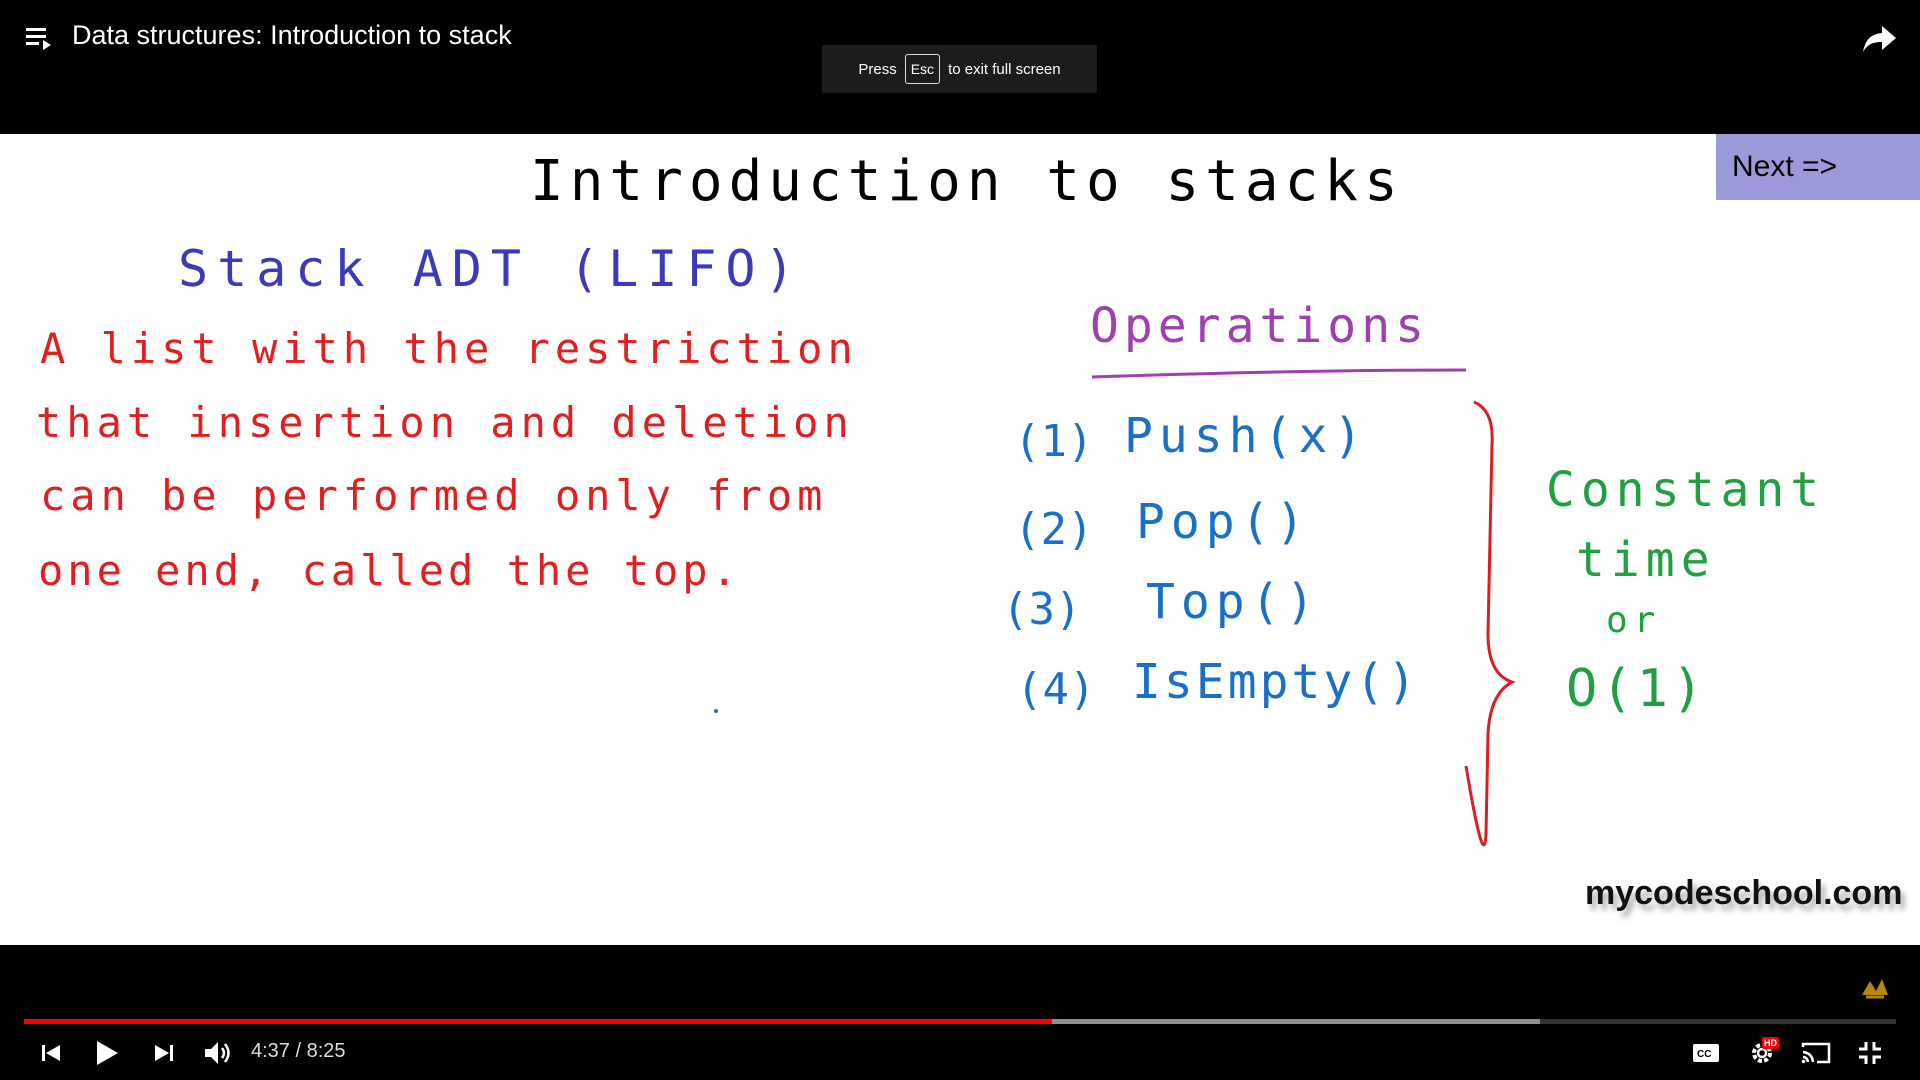  I want to click on channel-watermark: mycodeschool.com, so click(1744, 893).